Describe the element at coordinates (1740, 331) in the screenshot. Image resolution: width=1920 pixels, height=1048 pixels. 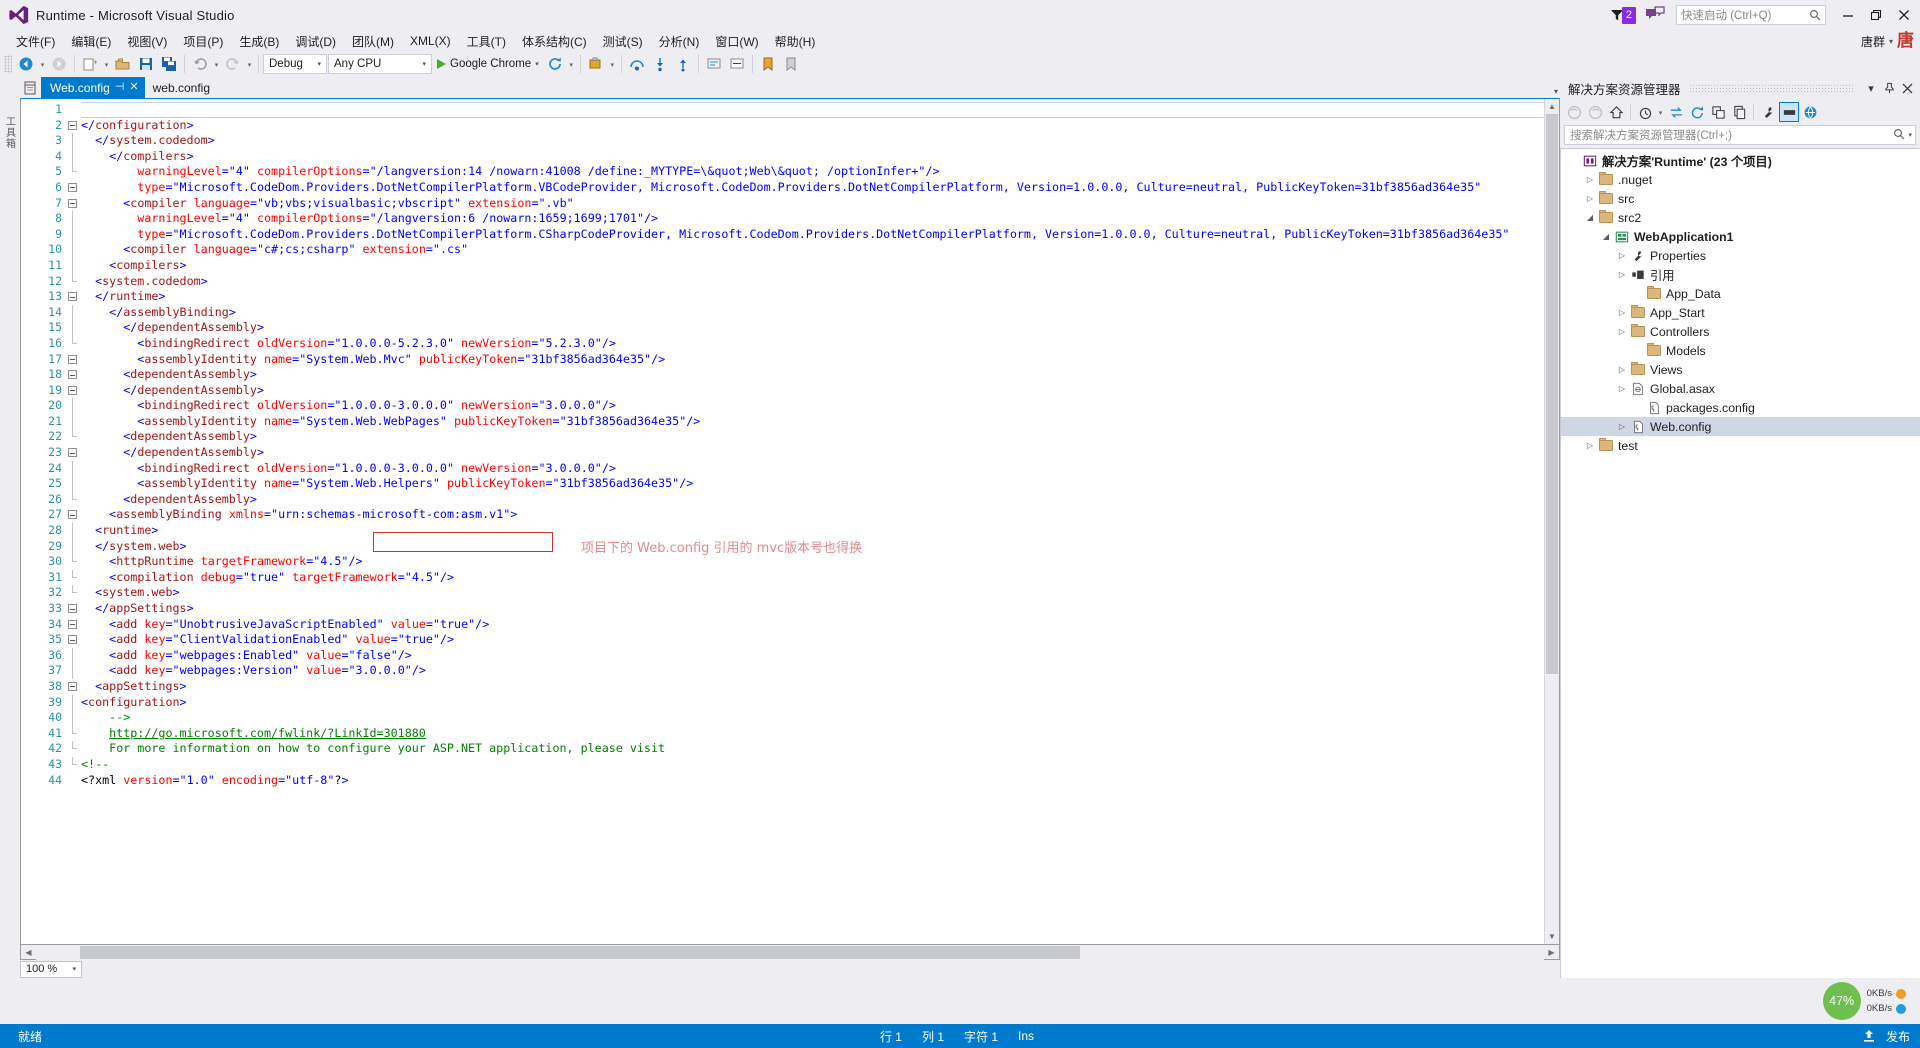
I see `tree-item-controllers: ▷ Controllers` at that location.